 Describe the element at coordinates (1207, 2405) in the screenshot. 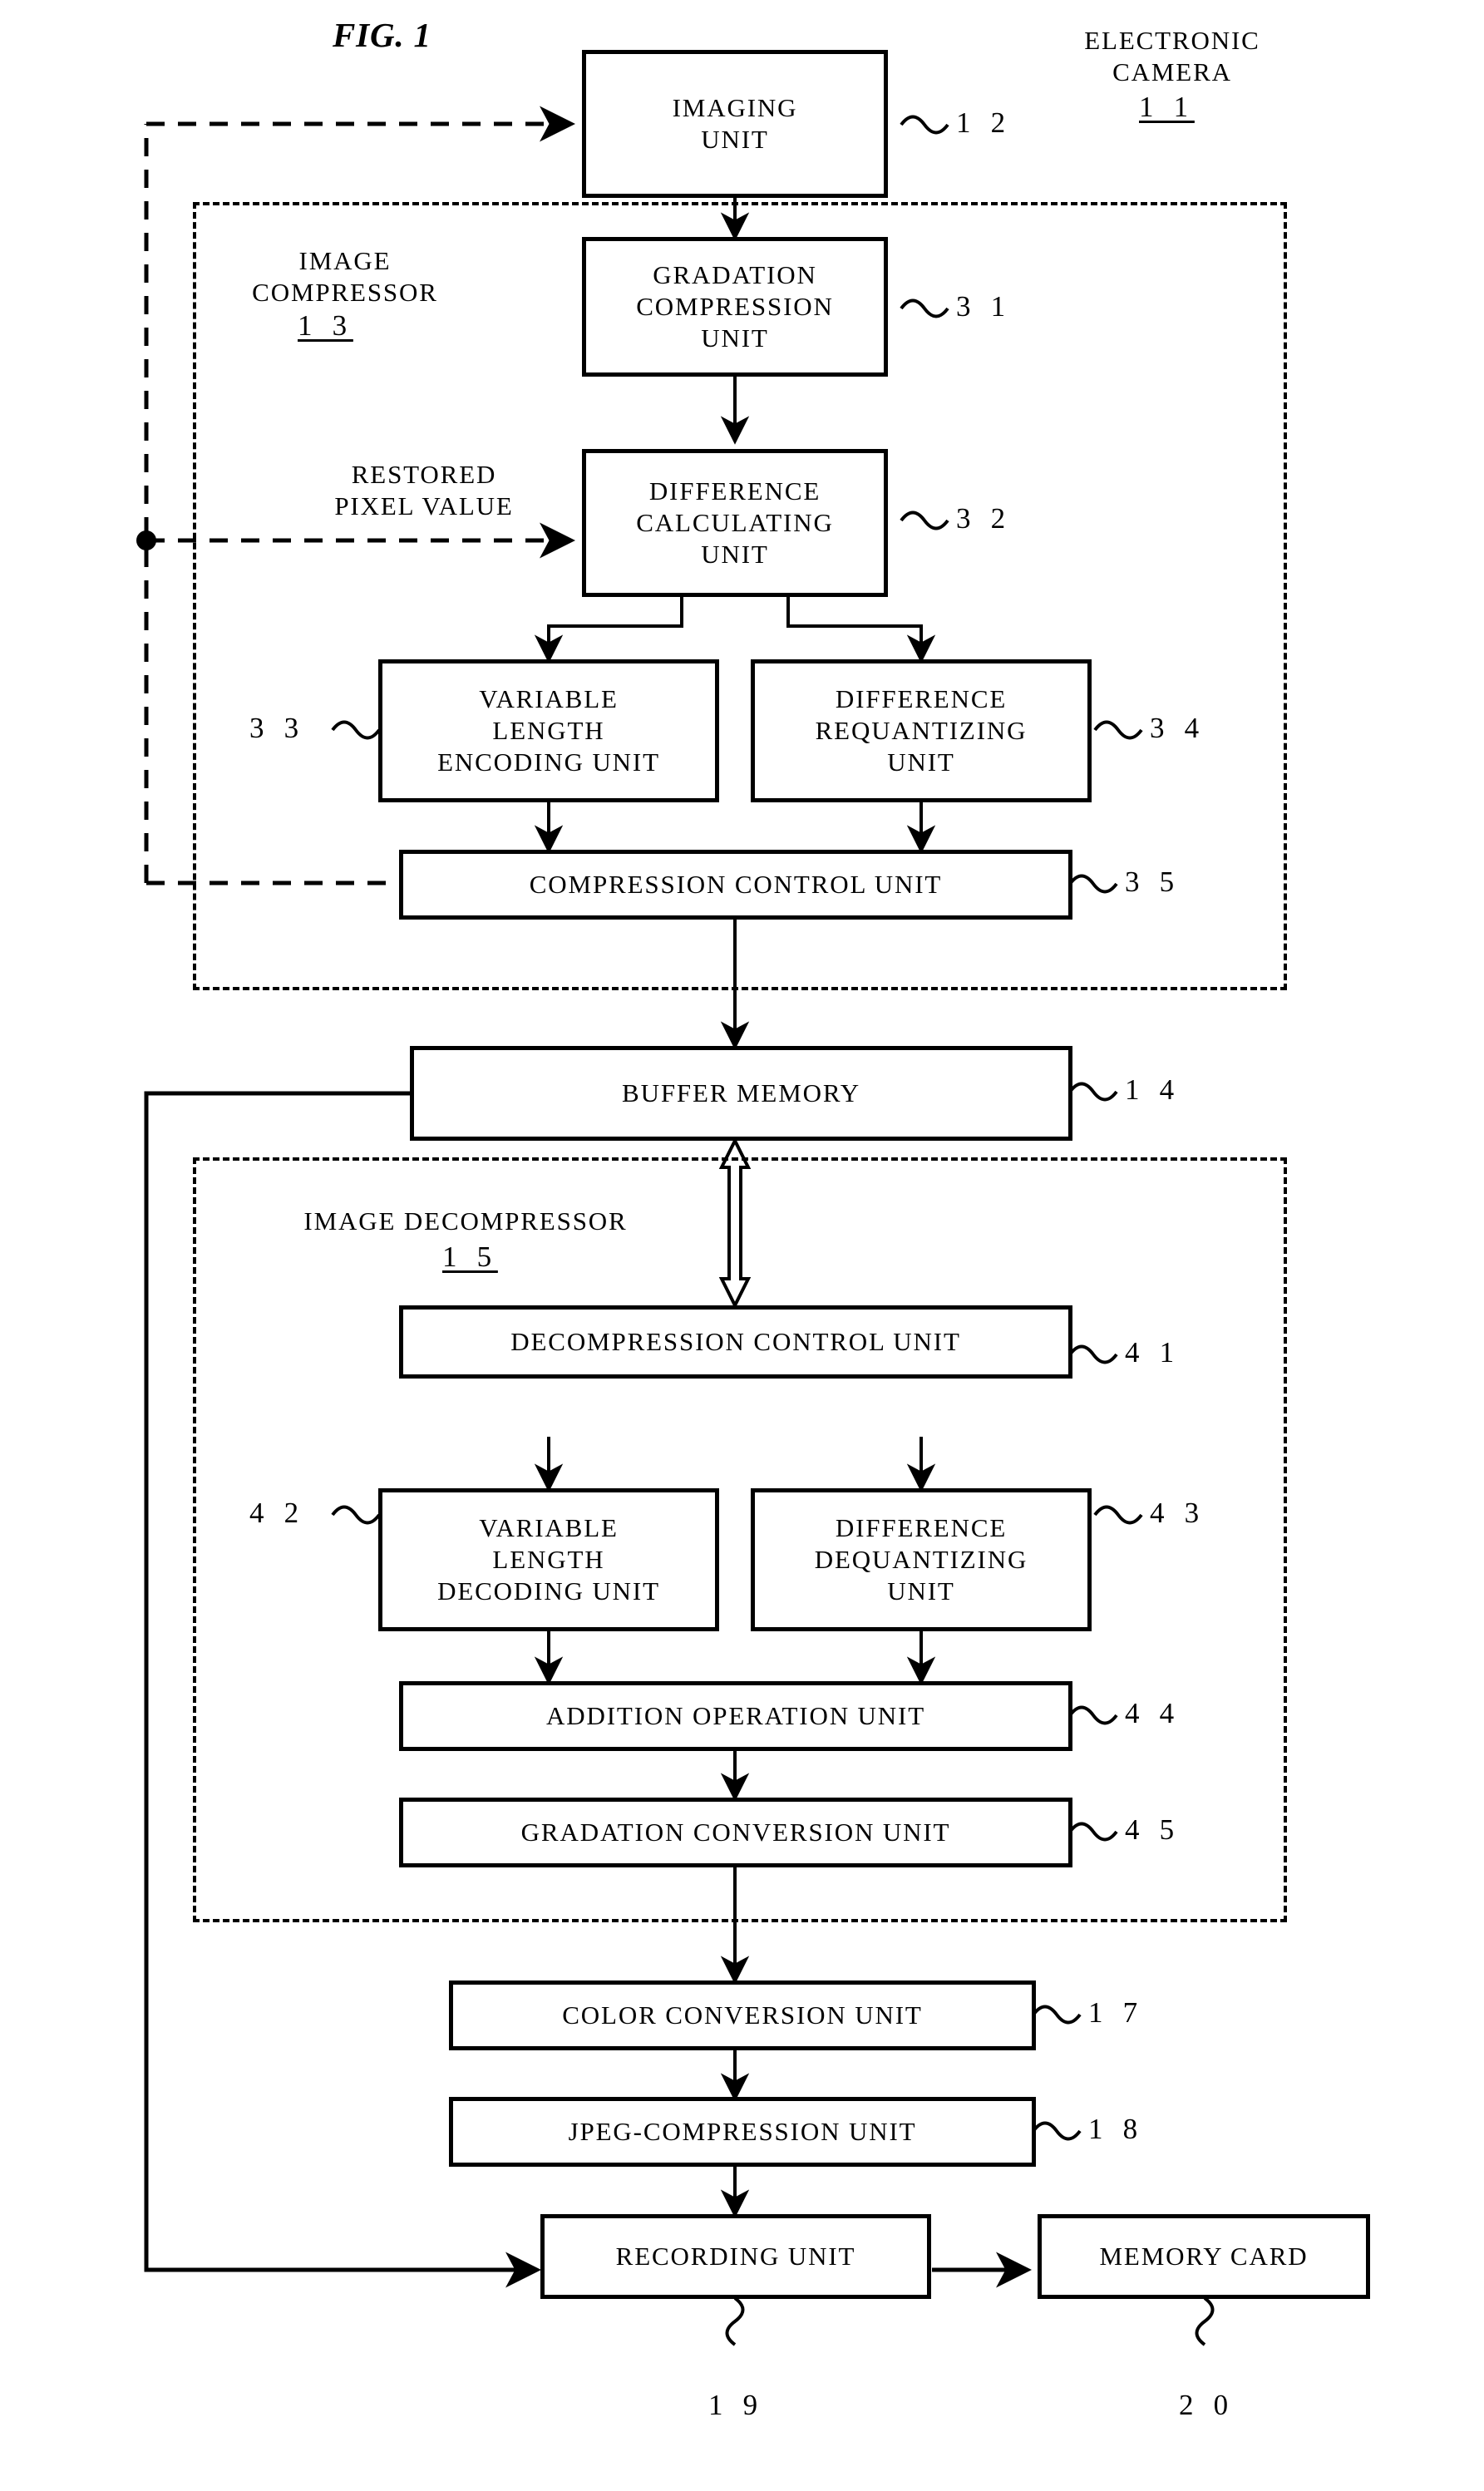

I see `ref-memory-card: 2 0` at that location.